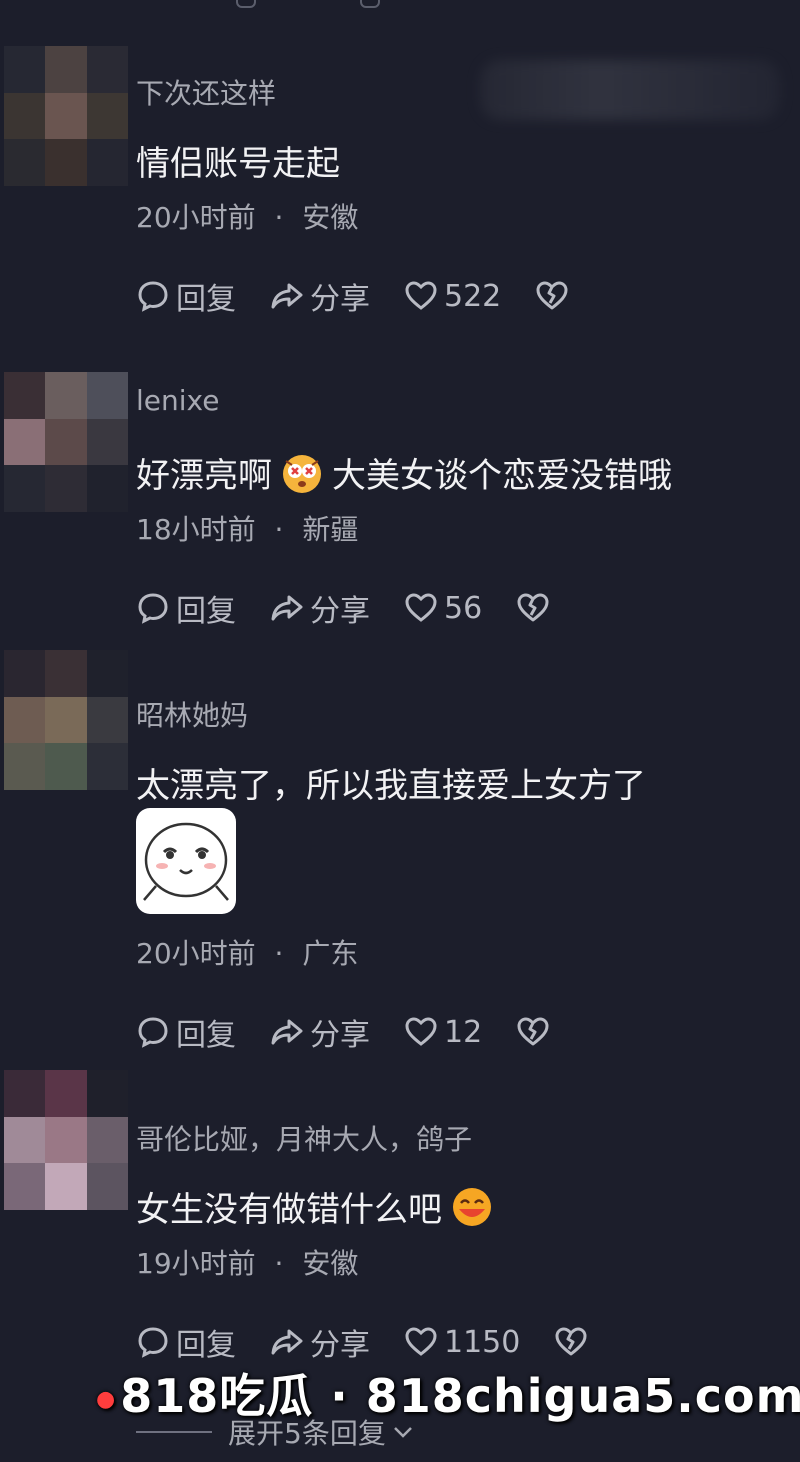  Describe the element at coordinates (502, 476) in the screenshot. I see `comment-text-after: 大美女谈个恋爱没错哦` at that location.